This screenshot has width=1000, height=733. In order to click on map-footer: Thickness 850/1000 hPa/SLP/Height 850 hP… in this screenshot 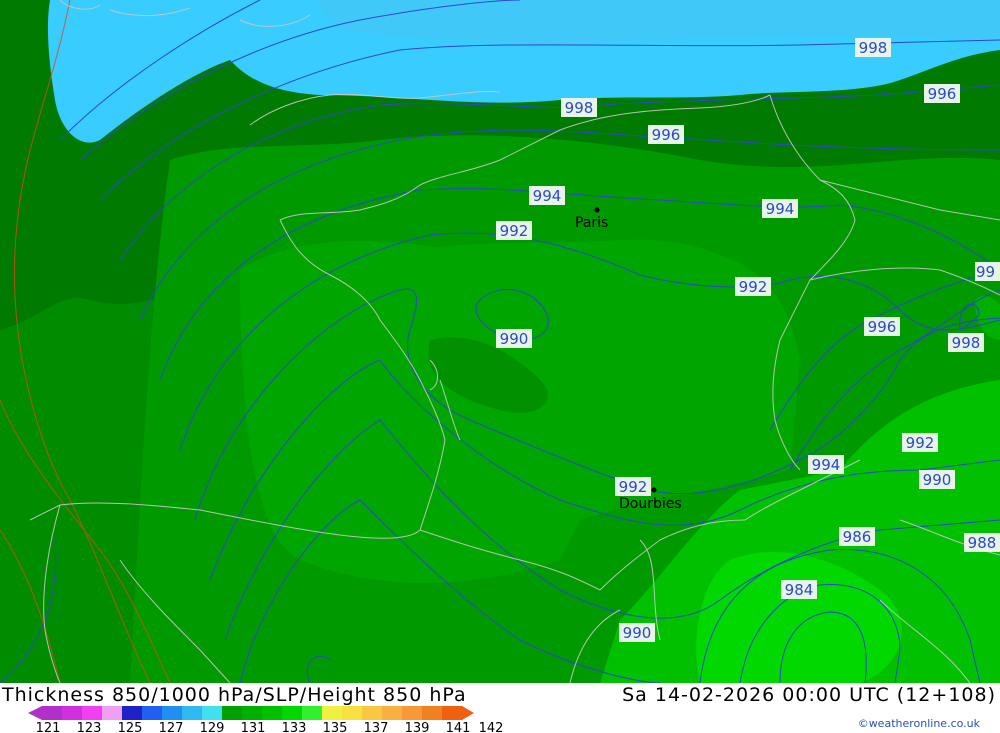, I will do `click(500, 708)`.